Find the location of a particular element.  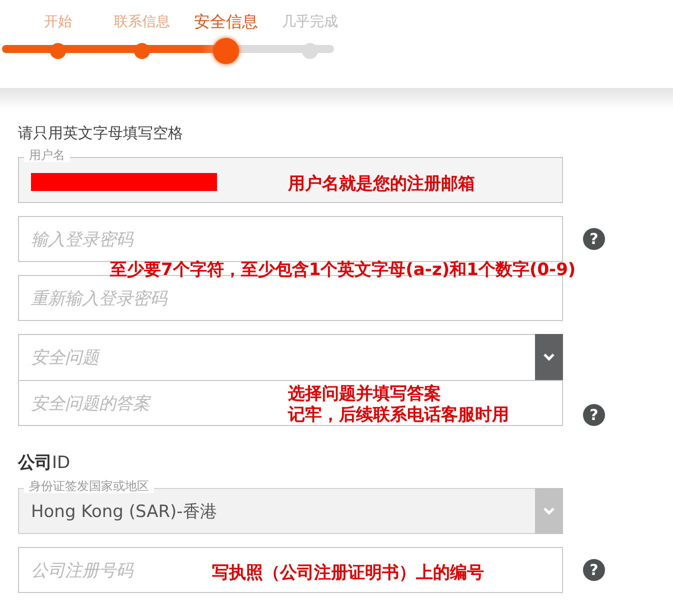

annotation-text: 选择问题并填写答案 is located at coordinates (364, 394).